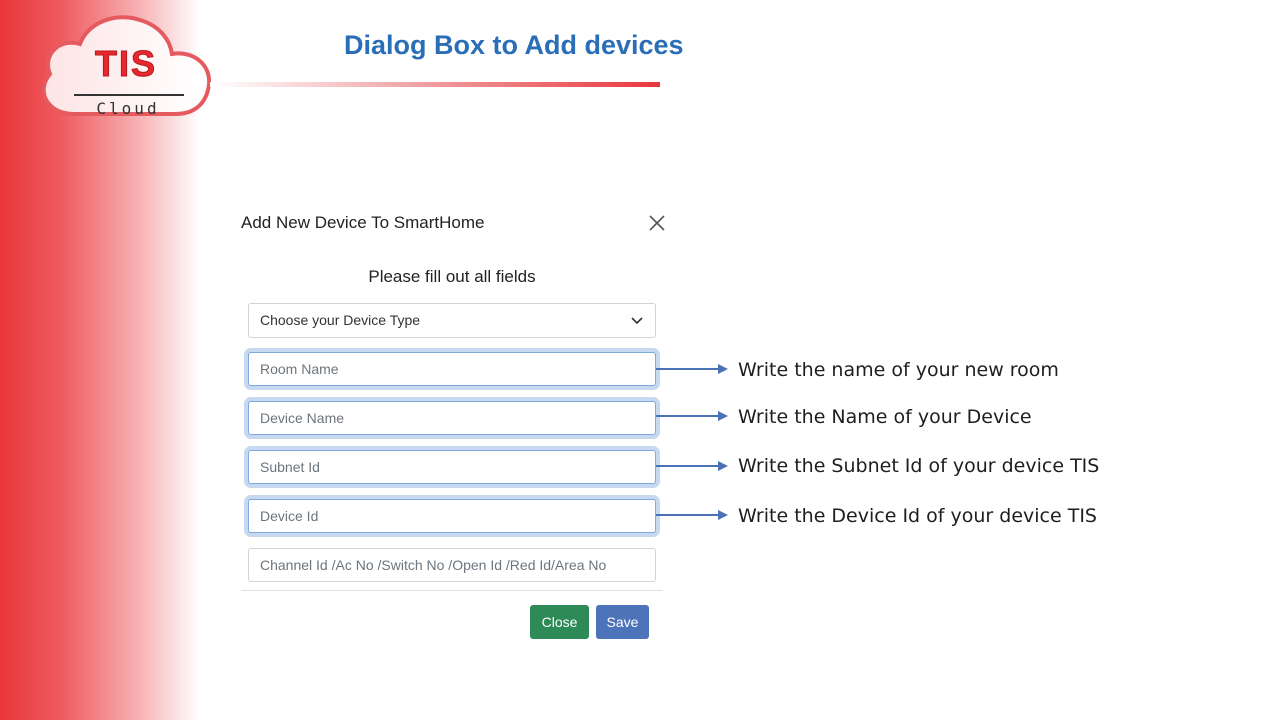 The image size is (1280, 720). I want to click on room-name-input, so click(452, 369).